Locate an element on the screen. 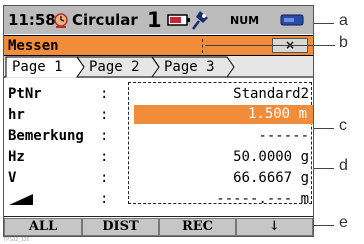  field-value: -----.--- m is located at coordinates (262, 199).